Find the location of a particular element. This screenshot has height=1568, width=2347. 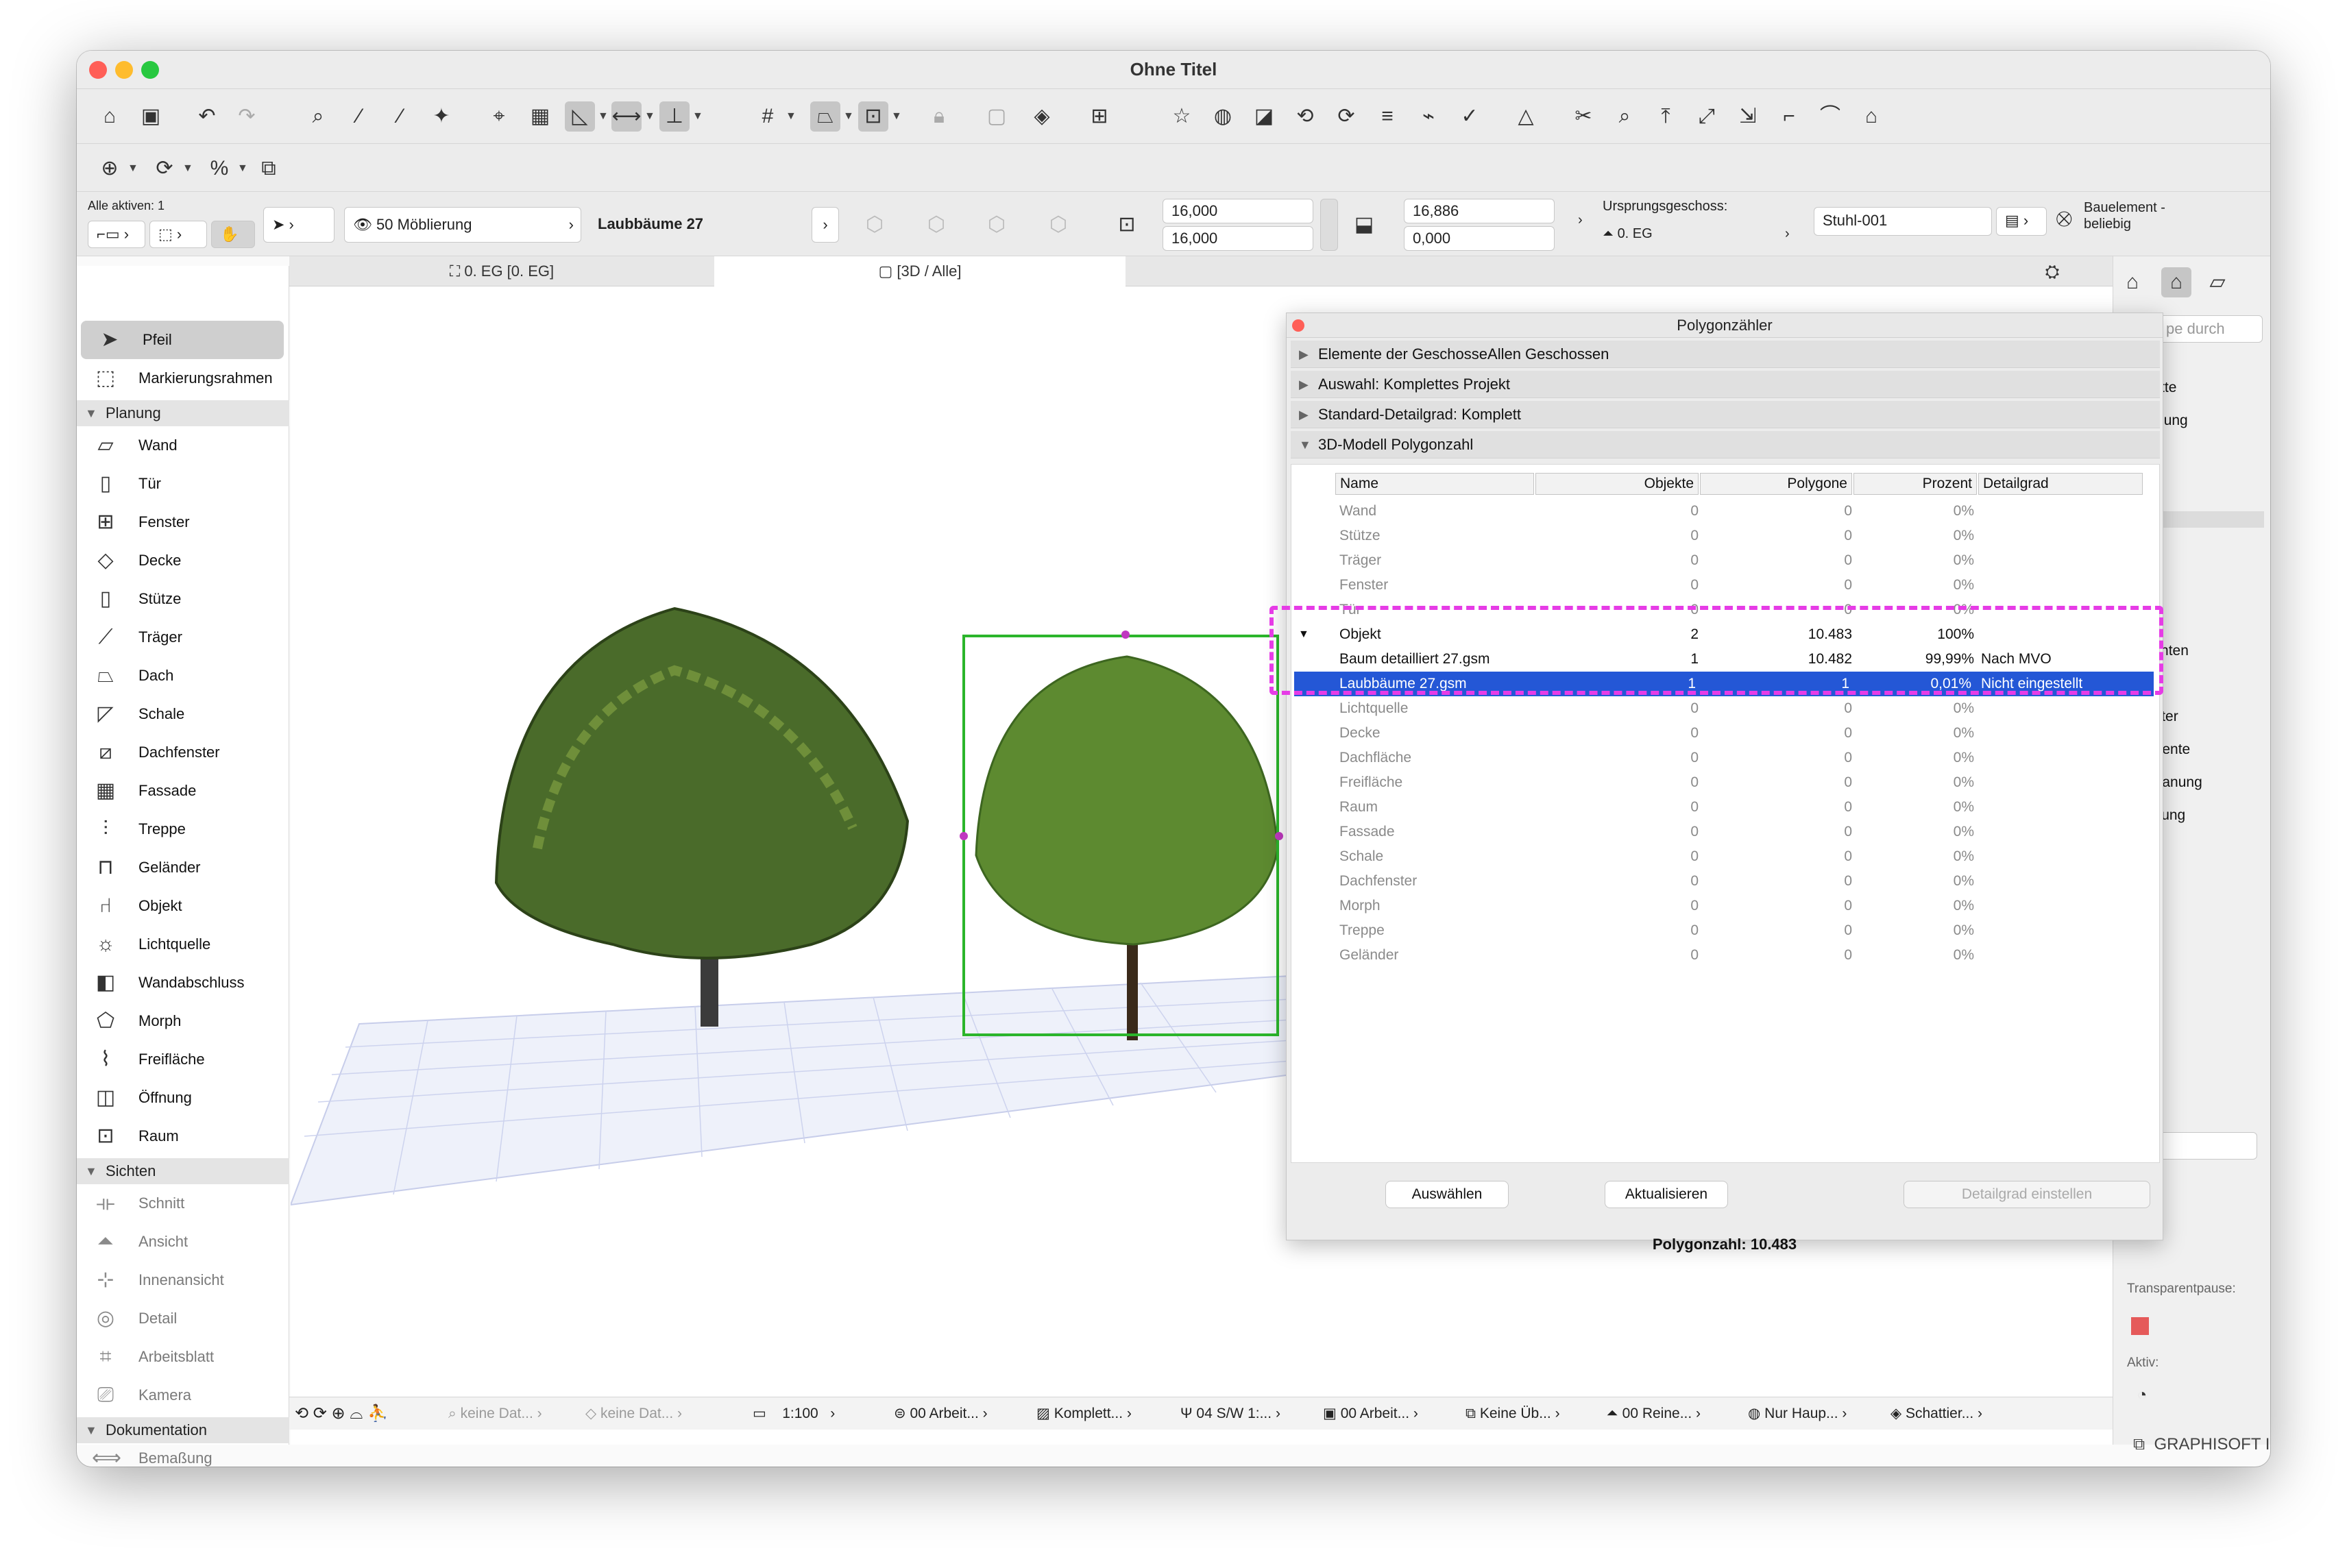

section-polygonzahl: ▼ 3D-Modell Polygonzahl is located at coordinates (1725, 444).